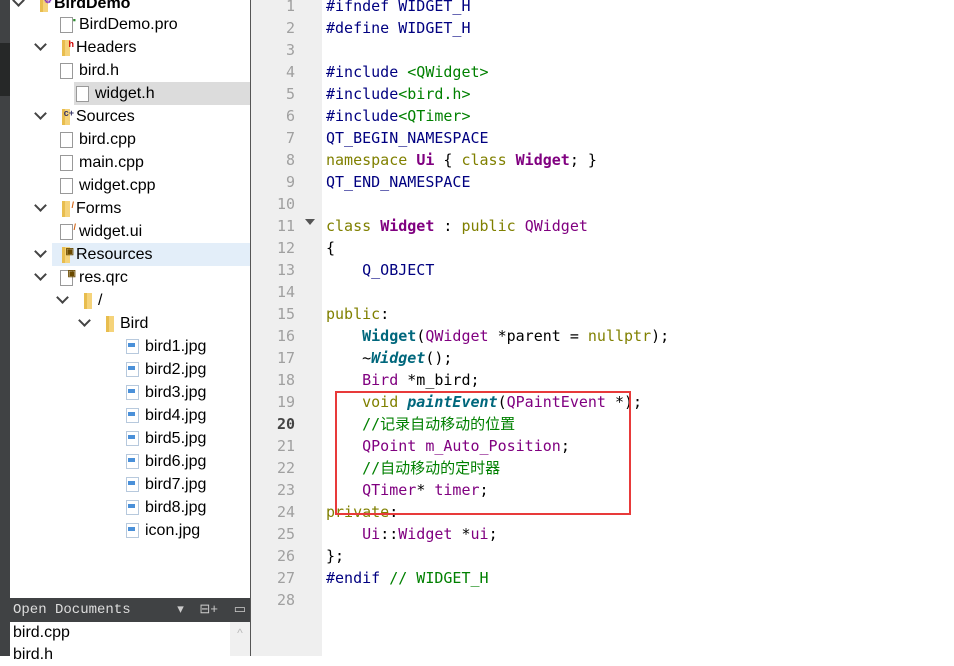 The image size is (954, 666). What do you see at coordinates (434, 94) in the screenshot?
I see `code-token: <bird.h>` at bounding box center [434, 94].